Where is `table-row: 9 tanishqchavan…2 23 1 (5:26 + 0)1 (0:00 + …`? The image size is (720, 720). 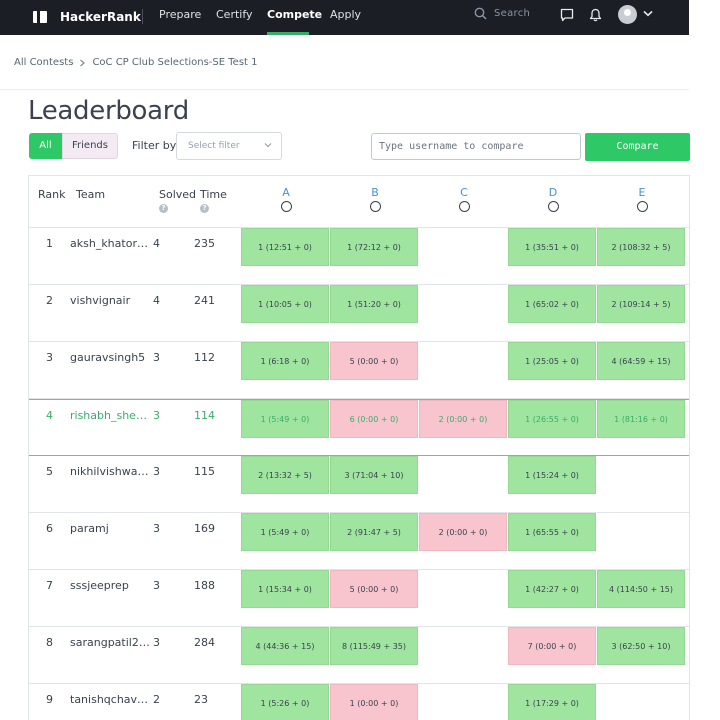 table-row: 9 tanishqchavan…2 23 1 (5:26 + 0)1 (0:00 + … is located at coordinates (359, 702).